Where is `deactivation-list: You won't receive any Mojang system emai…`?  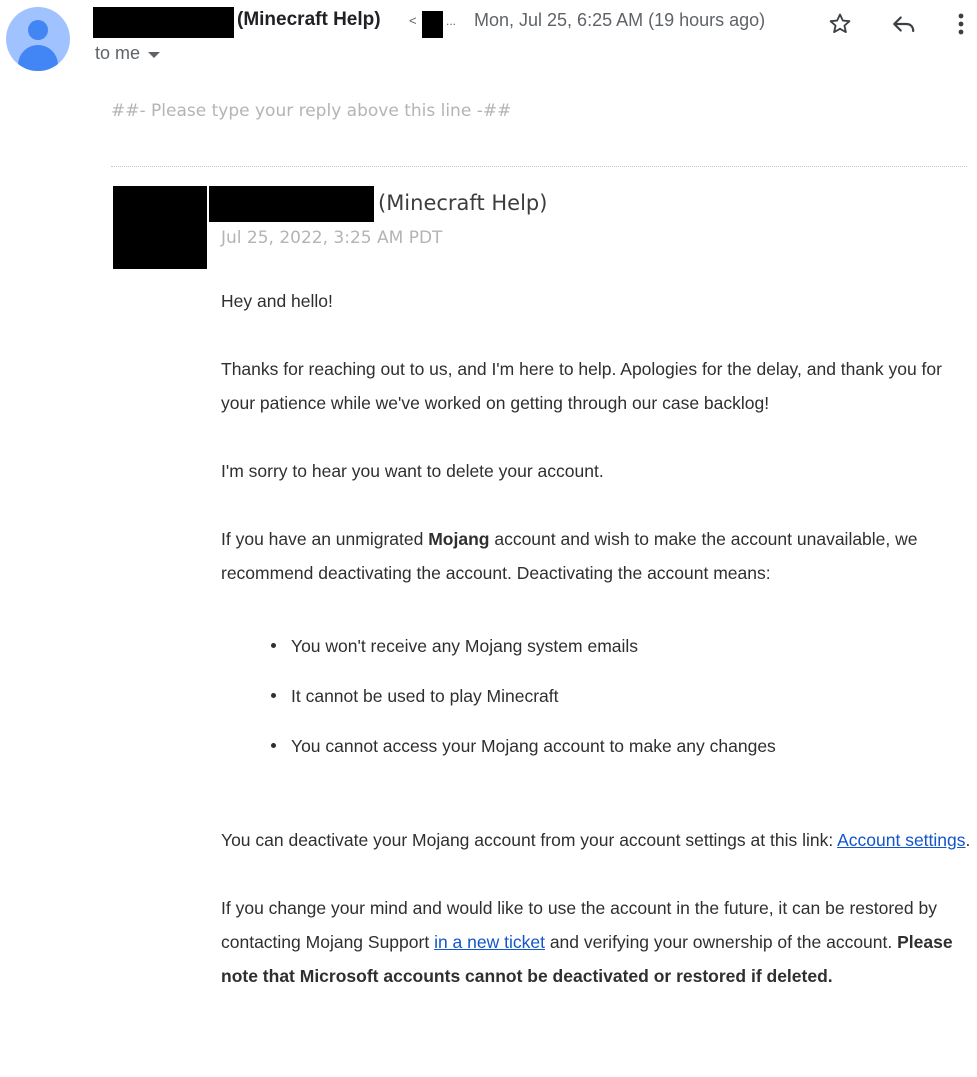
deactivation-list: You won't receive any Mojang system emai… is located at coordinates (596, 696).